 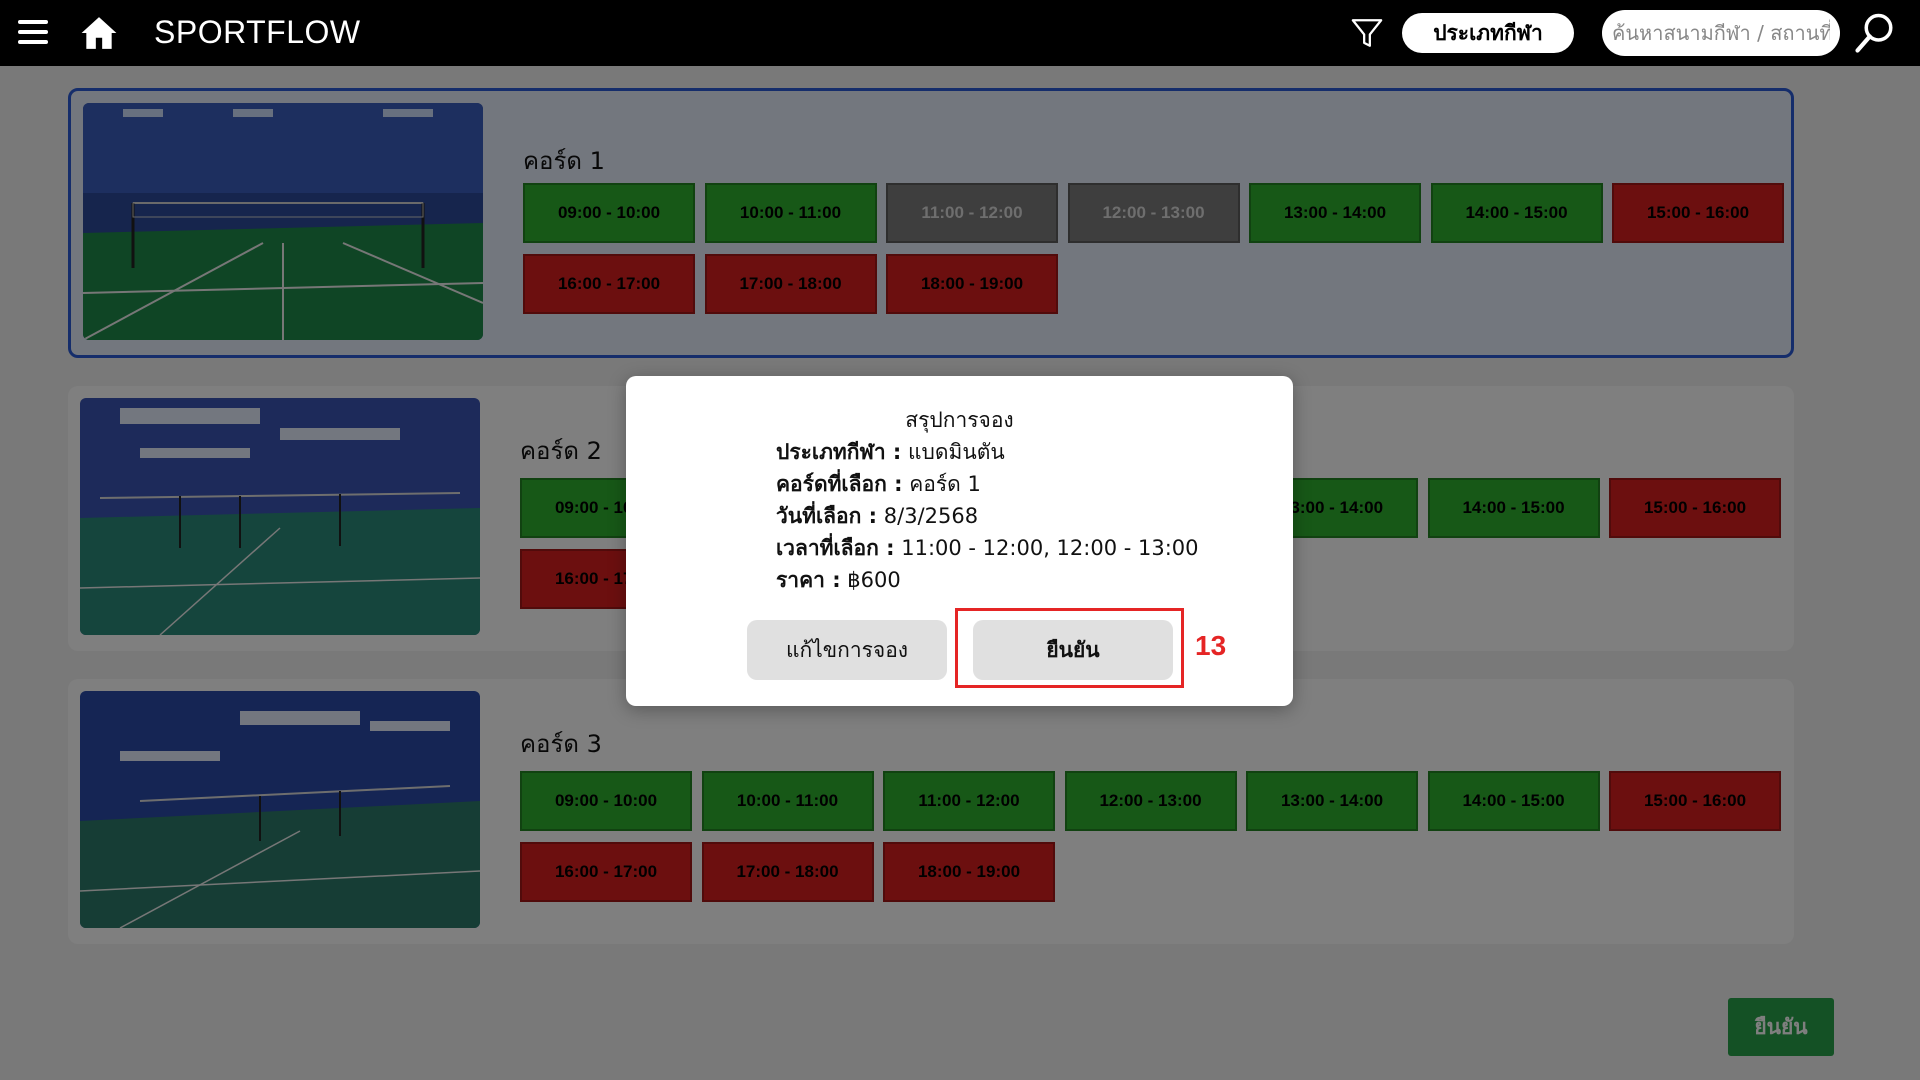 I want to click on summary-court-value: คอร์ด 1, so click(x=941, y=484).